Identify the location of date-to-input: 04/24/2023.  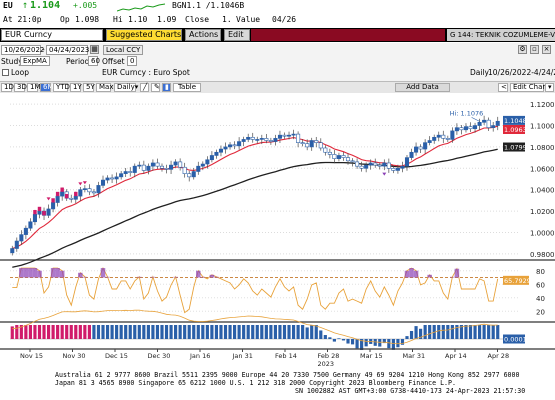
(67, 50).